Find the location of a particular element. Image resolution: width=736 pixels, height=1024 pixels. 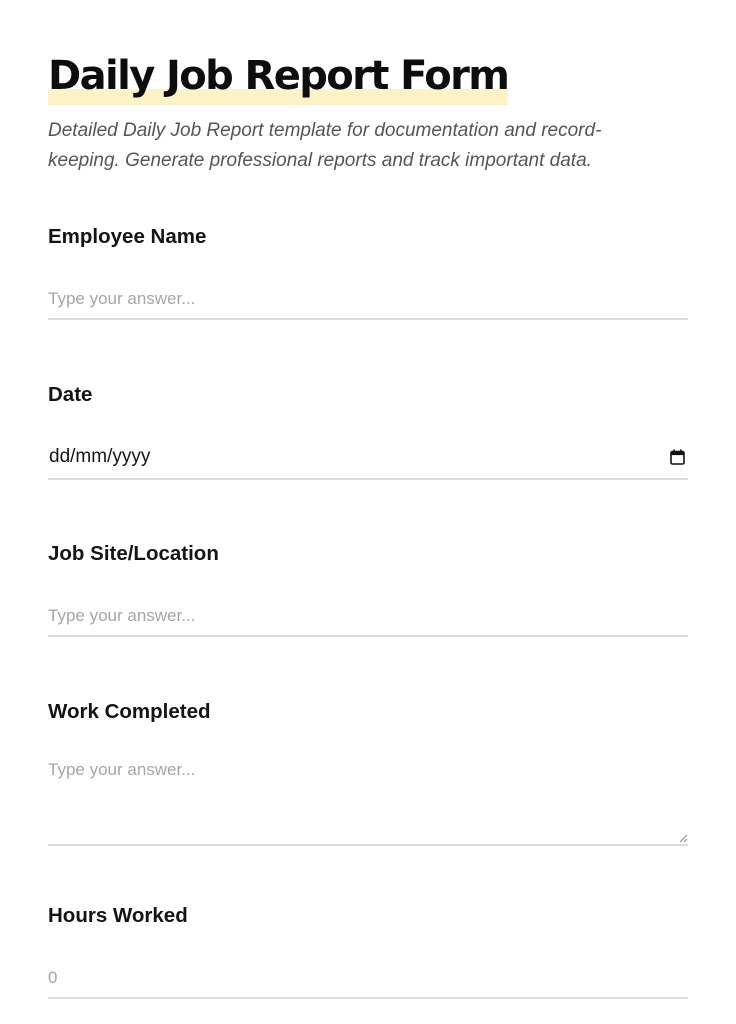

date-input: dd/mm/yyyy is located at coordinates (368, 460).